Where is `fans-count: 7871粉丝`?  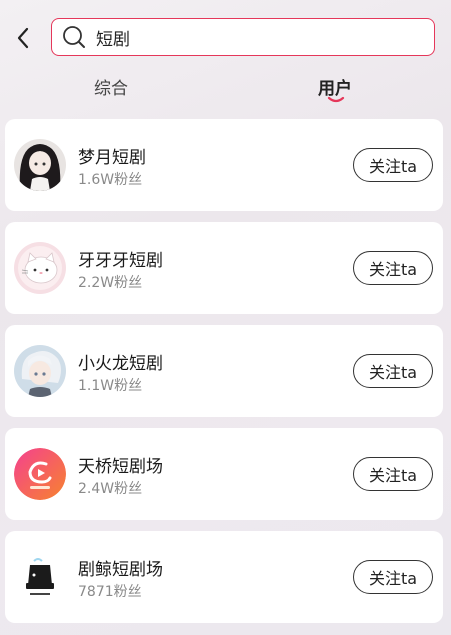 fans-count: 7871粉丝 is located at coordinates (110, 592).